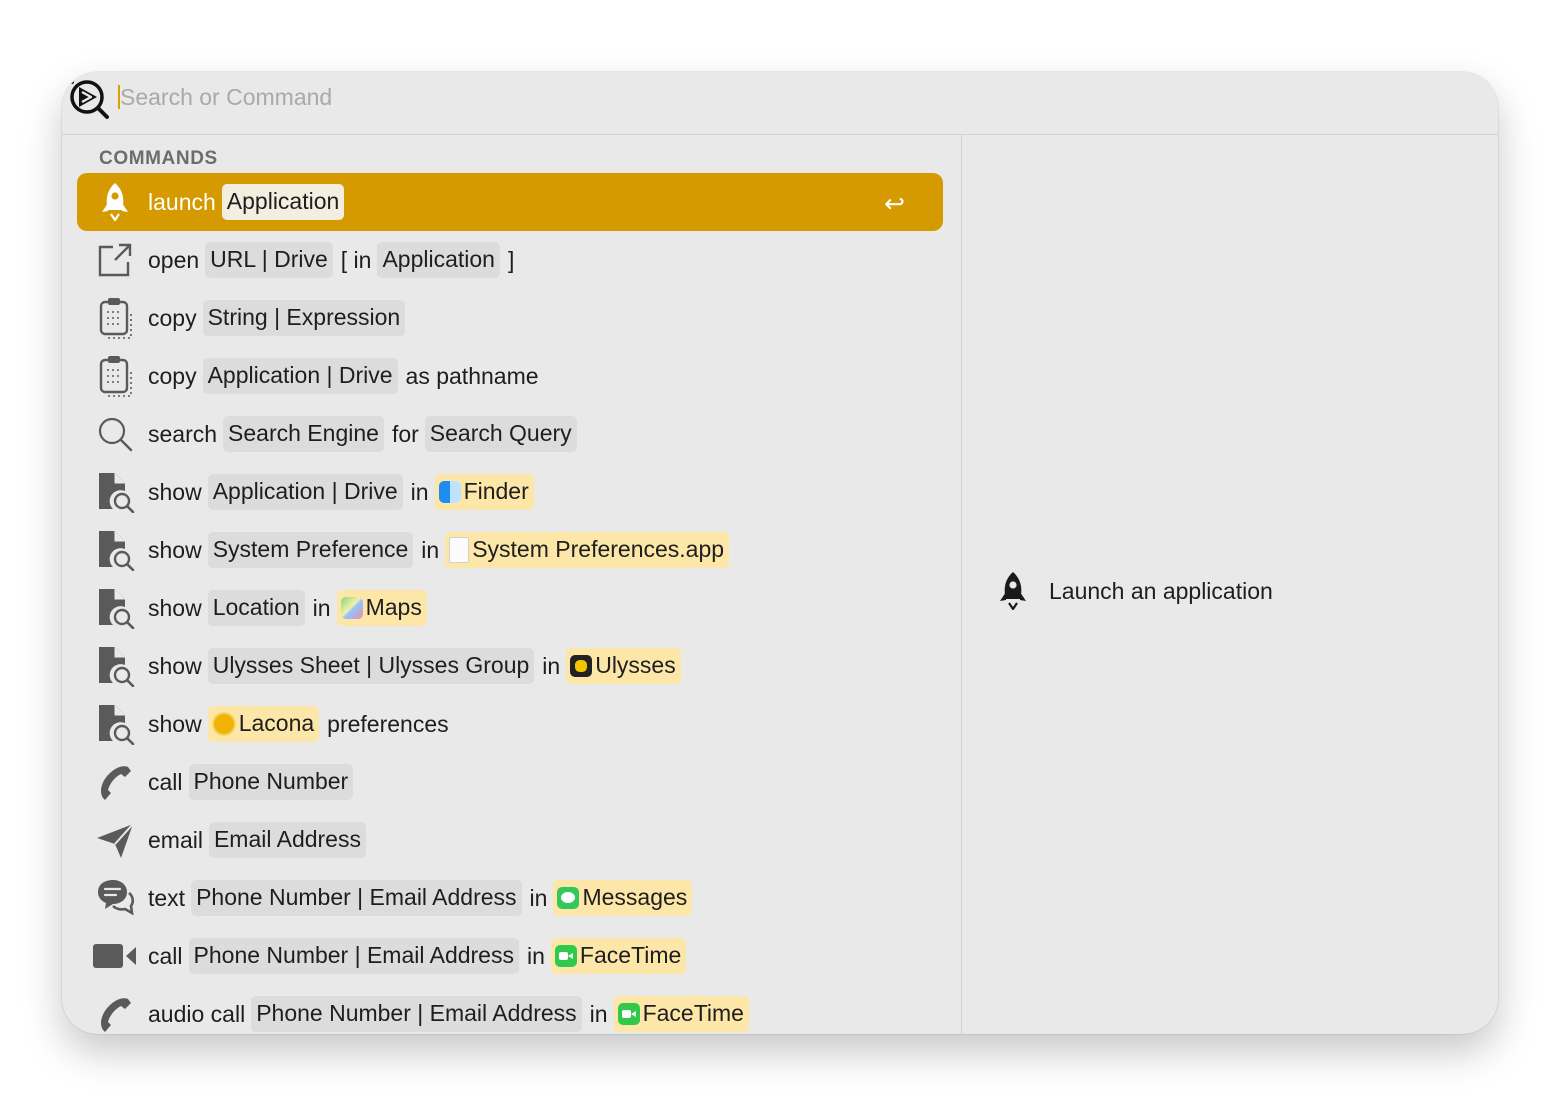  I want to click on lacona-app-icon, so click(225, 723).